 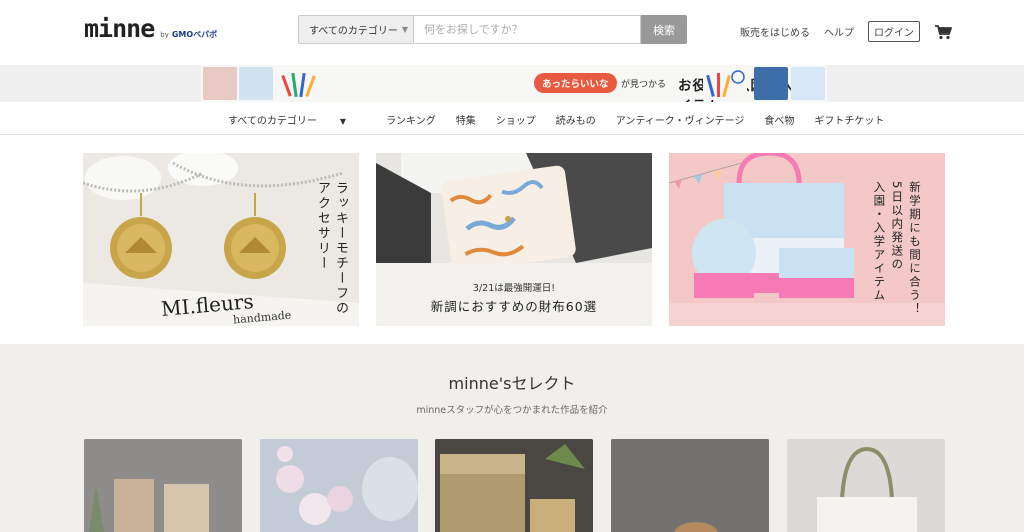 I want to click on banner-goods-image, so click(x=256, y=83).